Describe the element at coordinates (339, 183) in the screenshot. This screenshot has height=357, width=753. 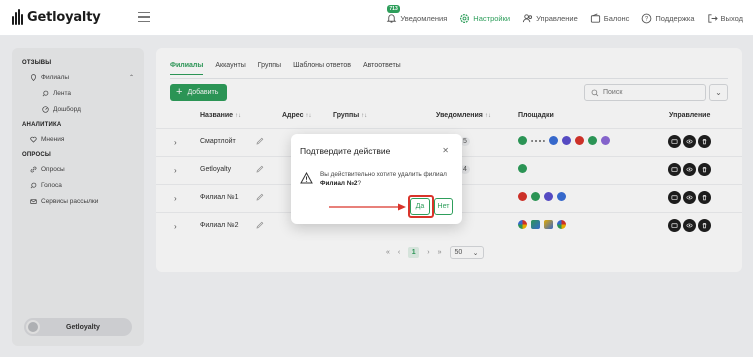
I see `dialog-target: Филиал №2` at that location.